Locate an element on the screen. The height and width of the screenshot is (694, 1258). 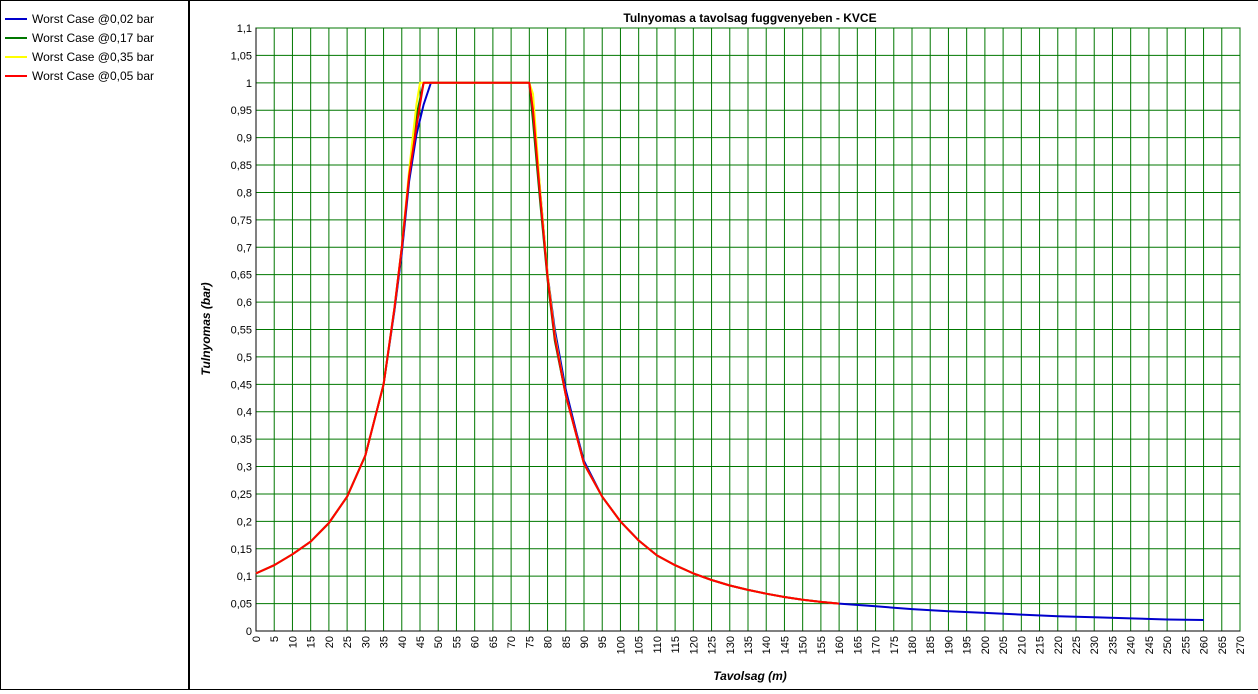
x-tick-label: 265 is located at coordinates (1223, 645).